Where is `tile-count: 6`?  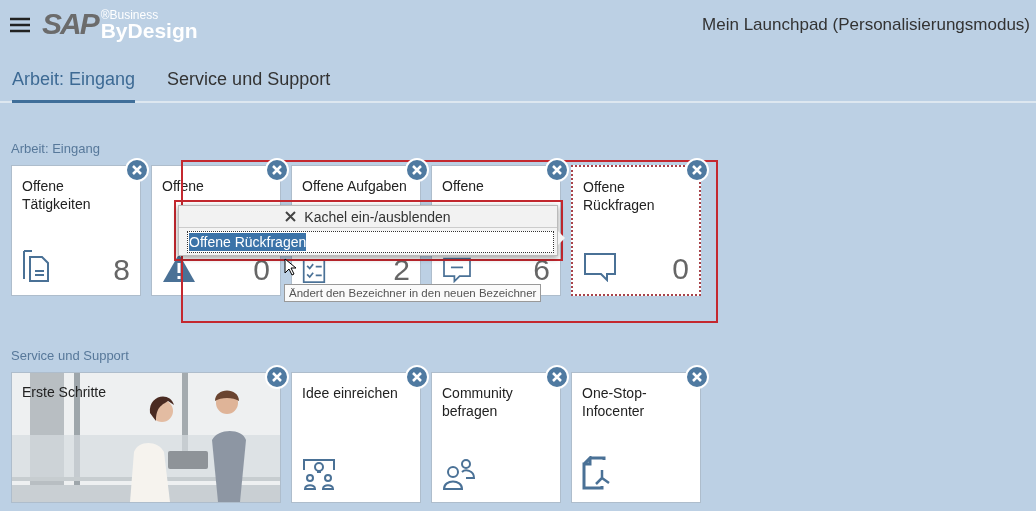
tile-count: 6 is located at coordinates (541, 270).